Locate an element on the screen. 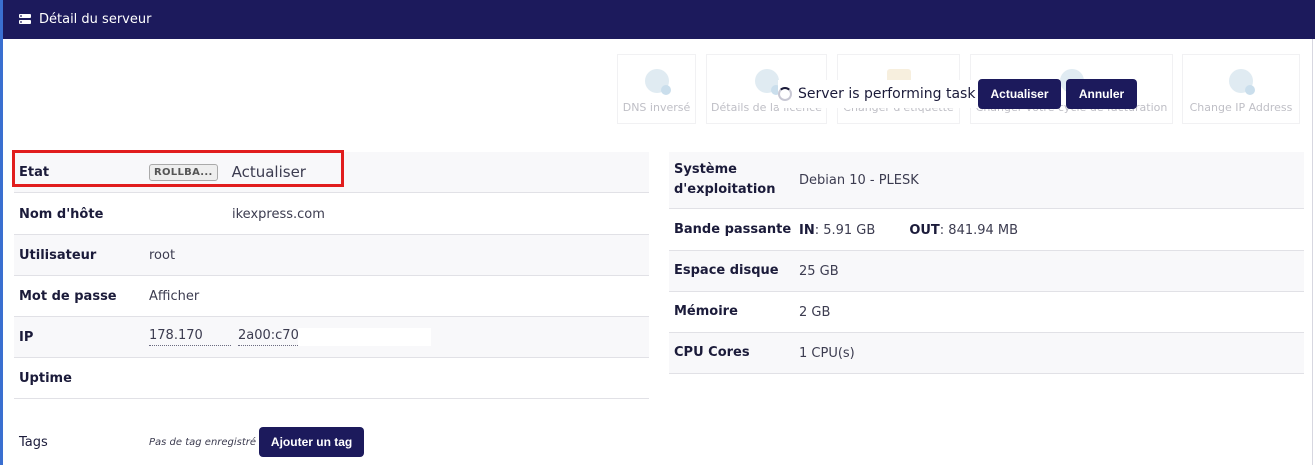  disk-value: 25 GB is located at coordinates (819, 271).